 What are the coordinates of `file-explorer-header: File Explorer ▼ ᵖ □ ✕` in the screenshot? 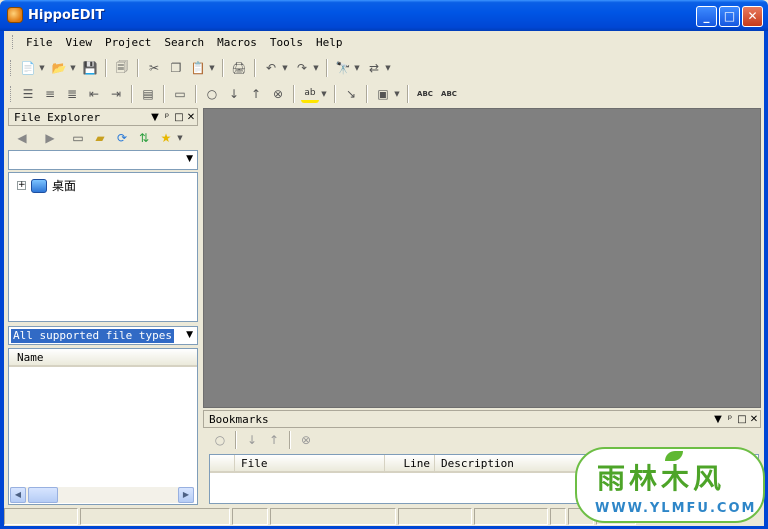 It's located at (103, 117).